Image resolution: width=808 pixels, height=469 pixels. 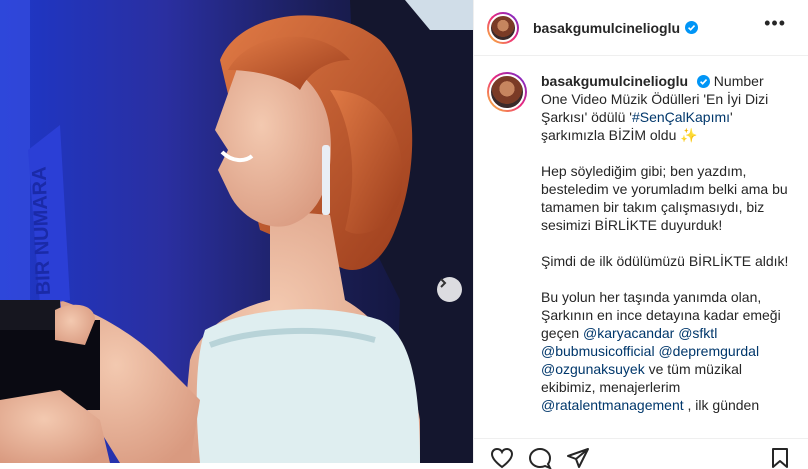 What do you see at coordinates (598, 351) in the screenshot?
I see `mention-link: @bubmusicofficial` at bounding box center [598, 351].